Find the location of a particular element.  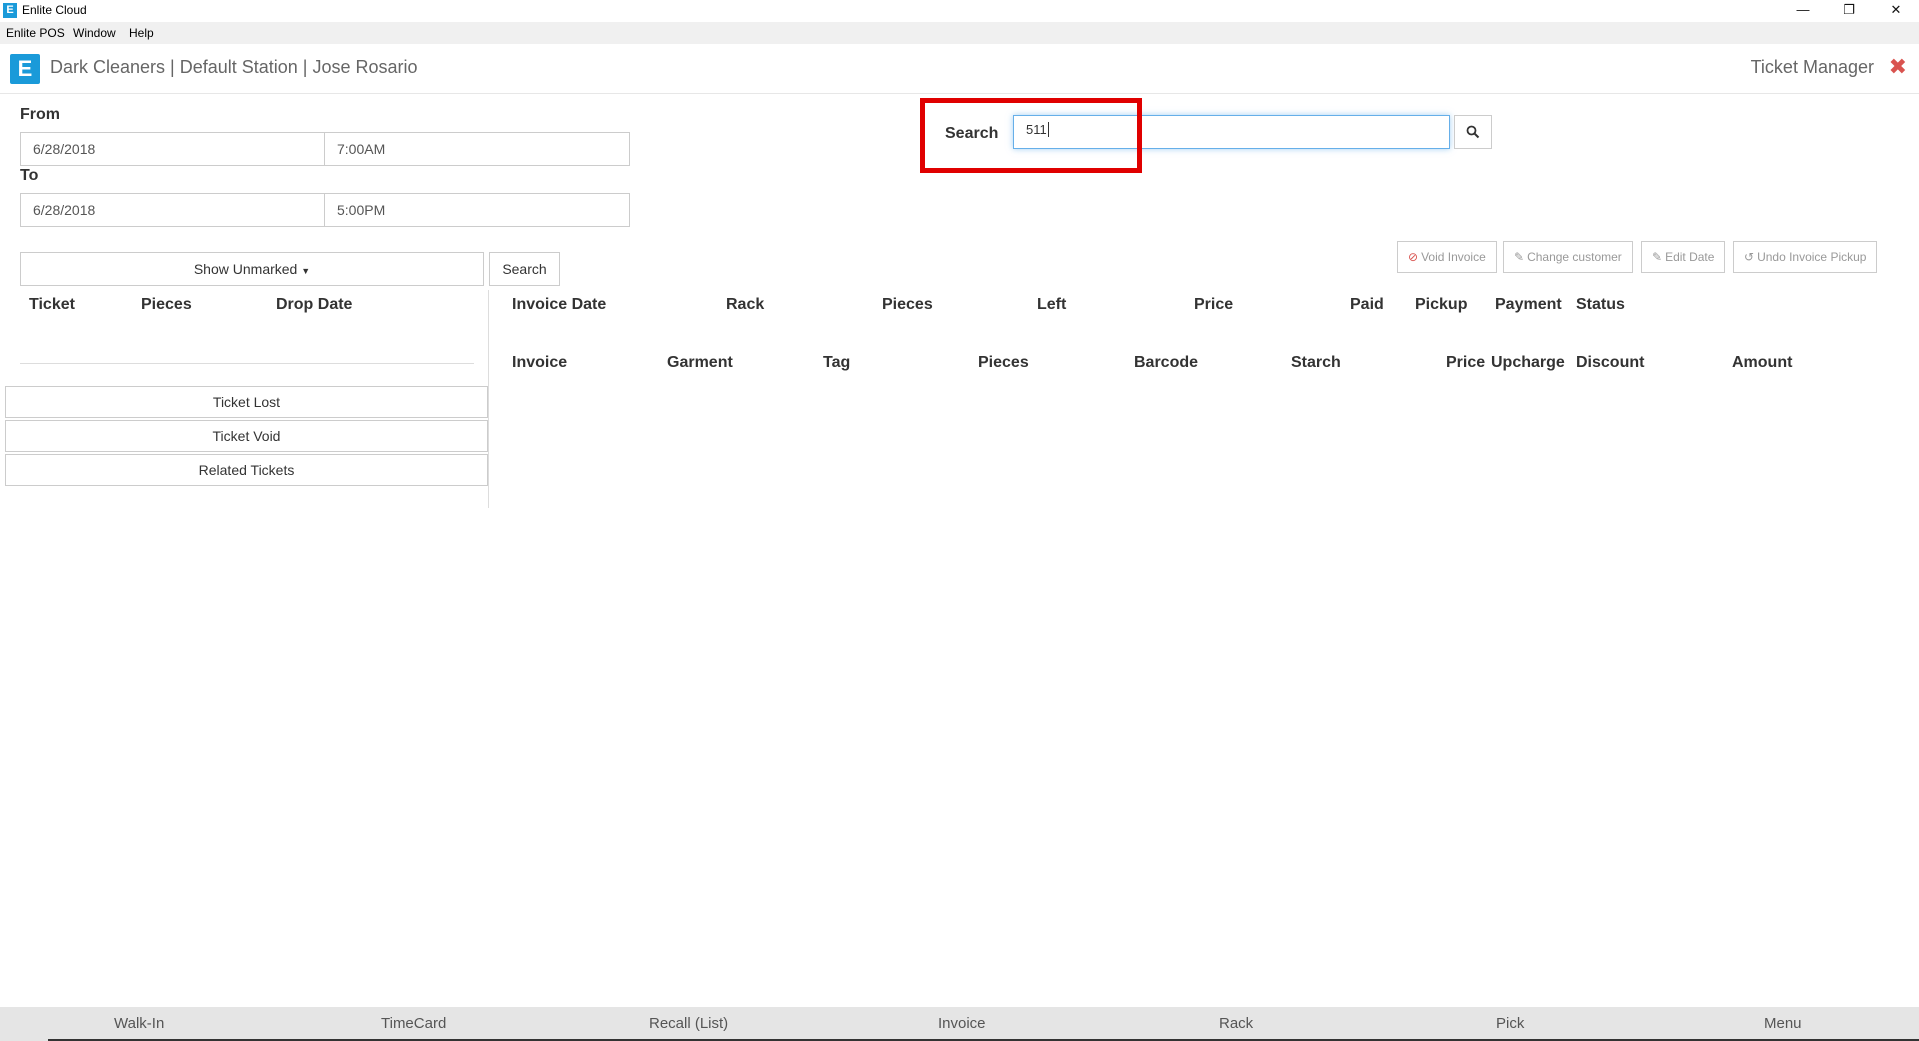

ban-icon: ⊘ is located at coordinates (1413, 257).